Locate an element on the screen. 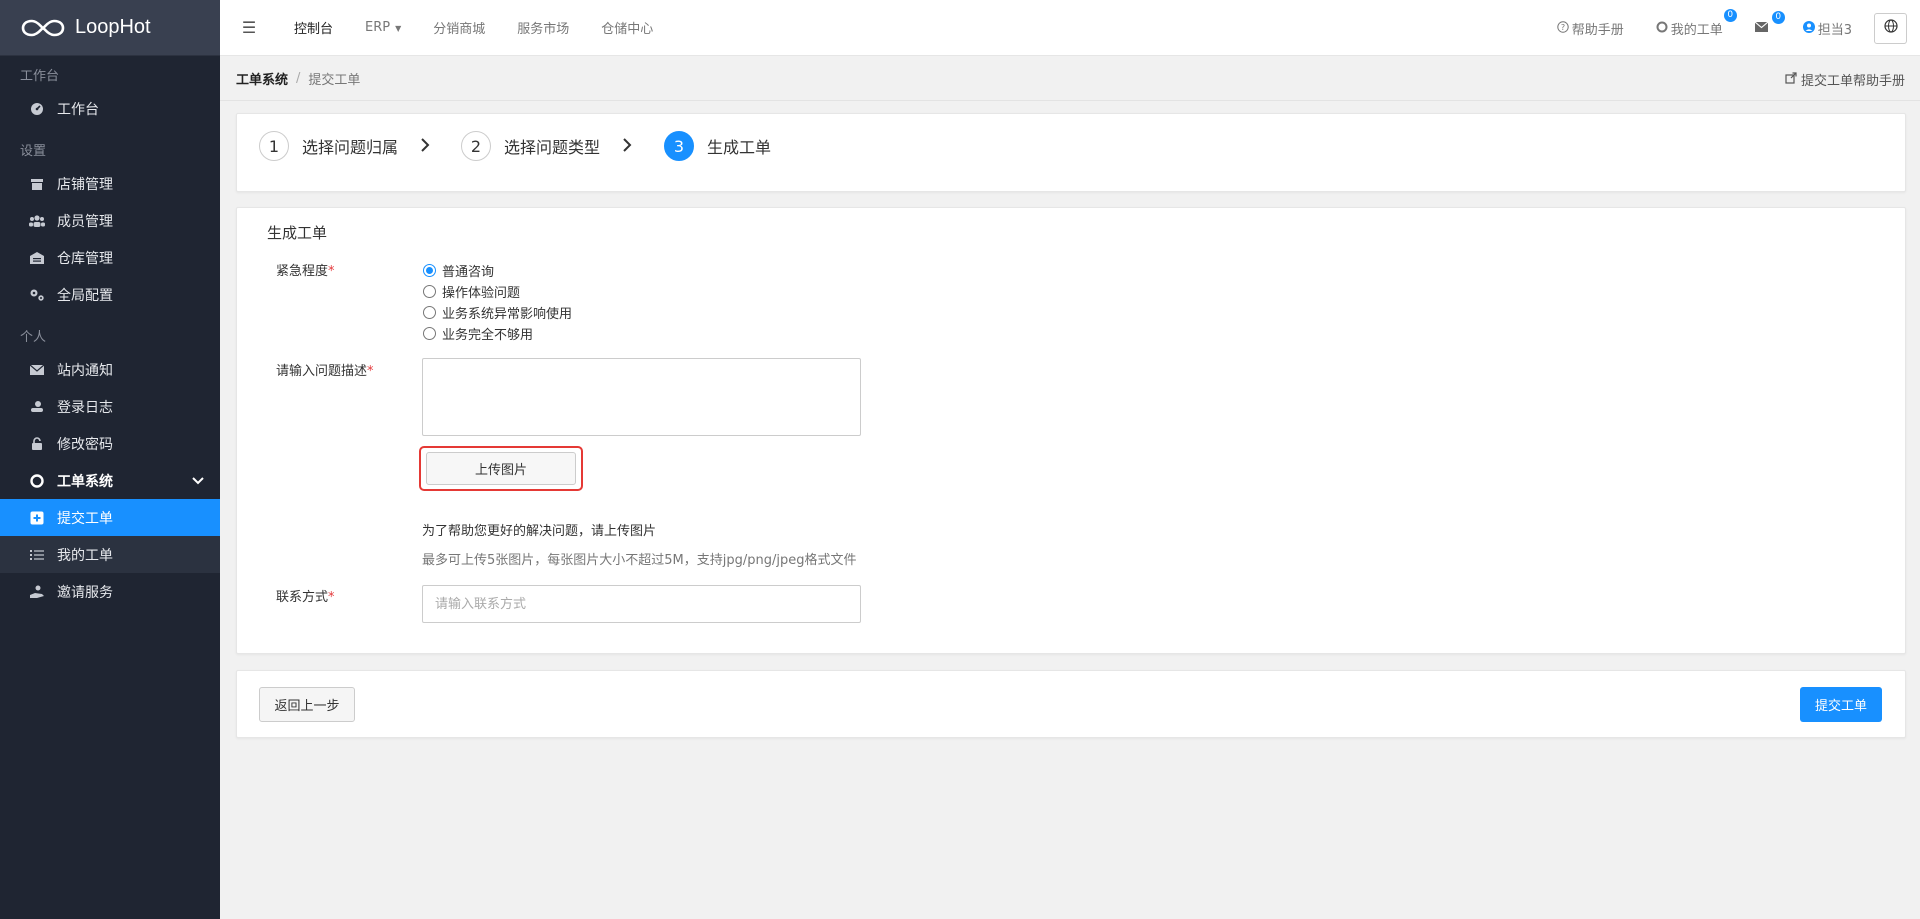  sidebar-item-store: 店铺管理 is located at coordinates (110, 183).